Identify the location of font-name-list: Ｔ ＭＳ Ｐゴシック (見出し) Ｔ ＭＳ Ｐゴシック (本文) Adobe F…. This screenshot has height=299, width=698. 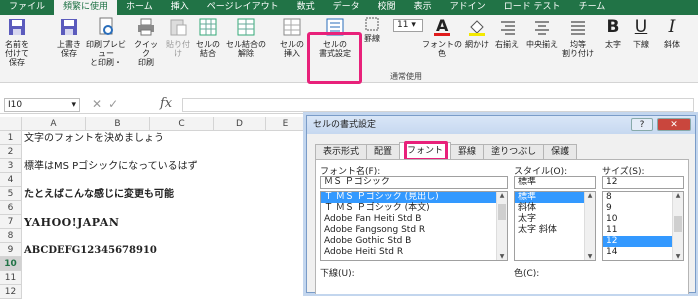
(414, 226).